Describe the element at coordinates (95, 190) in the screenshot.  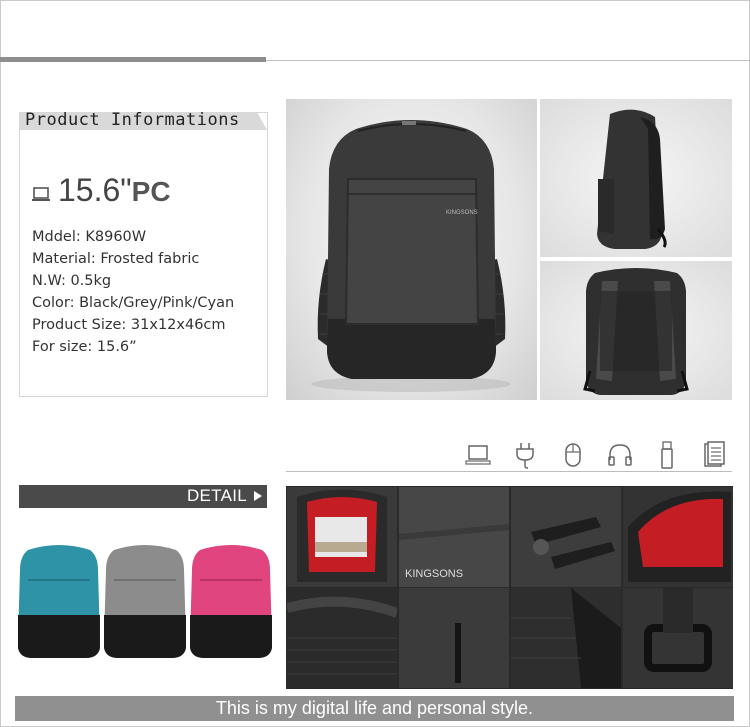
I see `screen-size-number: 15.6"` at that location.